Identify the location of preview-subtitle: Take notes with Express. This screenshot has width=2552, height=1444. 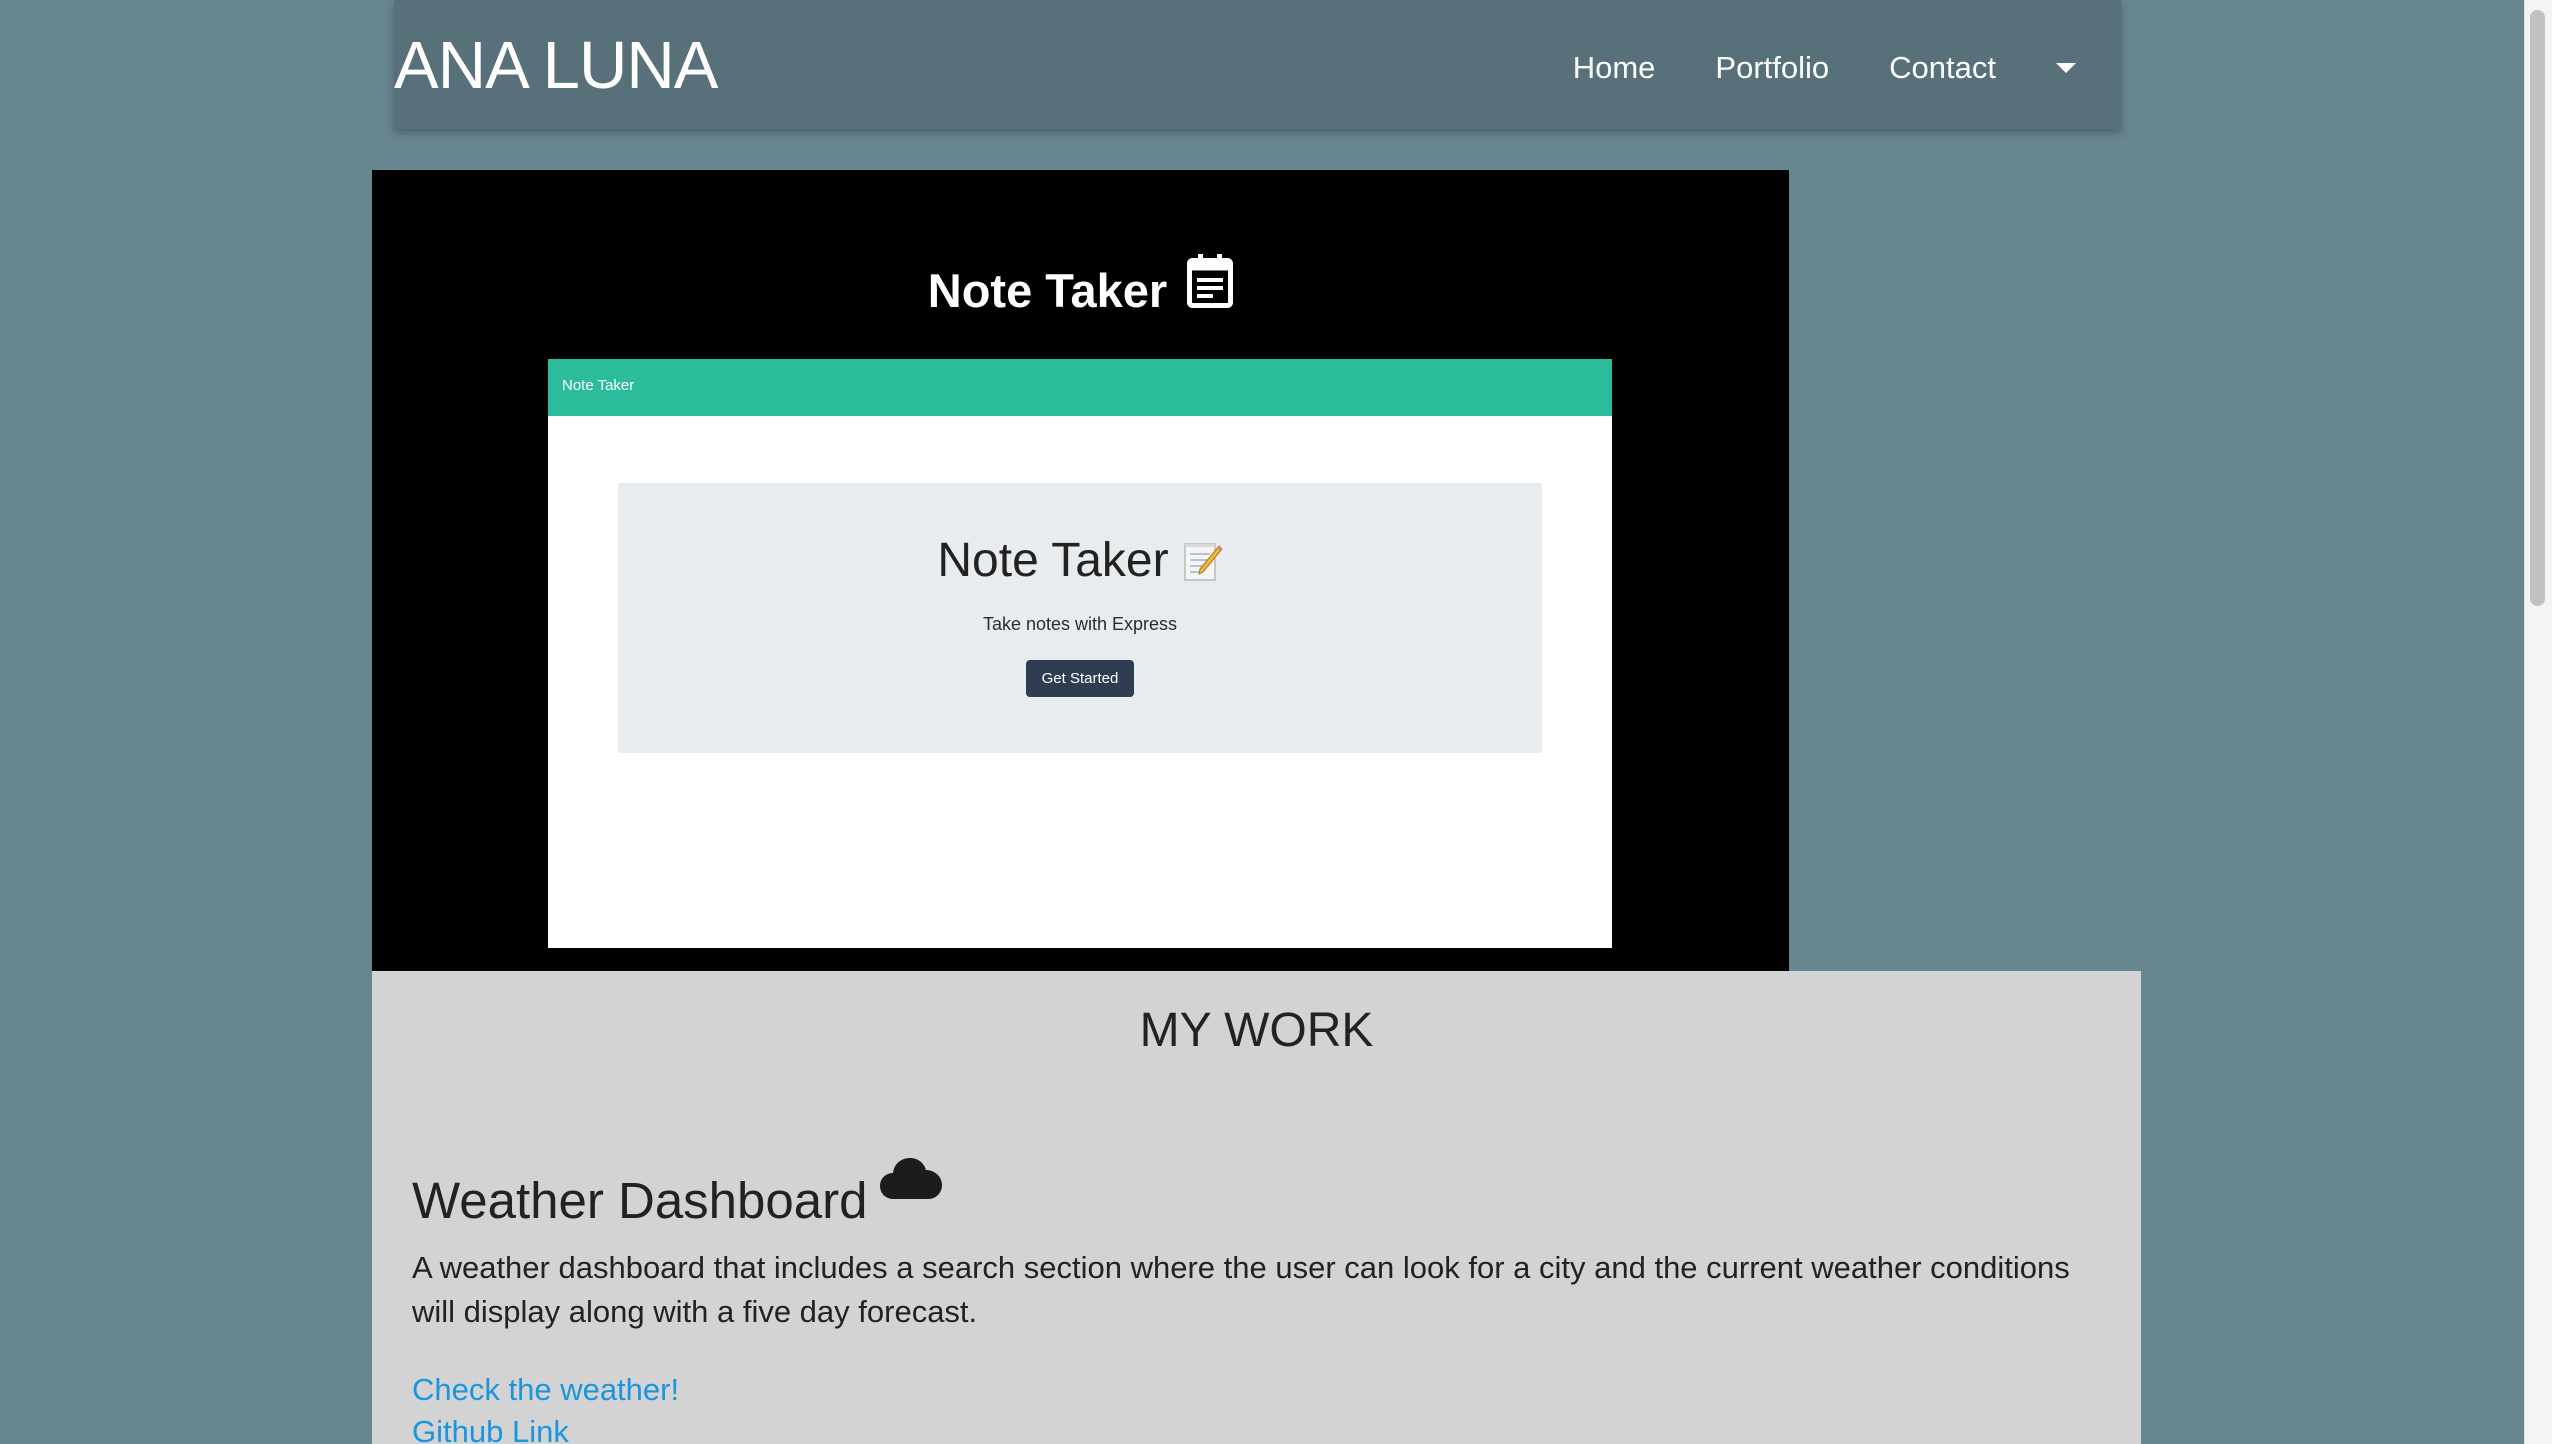
(1080, 624).